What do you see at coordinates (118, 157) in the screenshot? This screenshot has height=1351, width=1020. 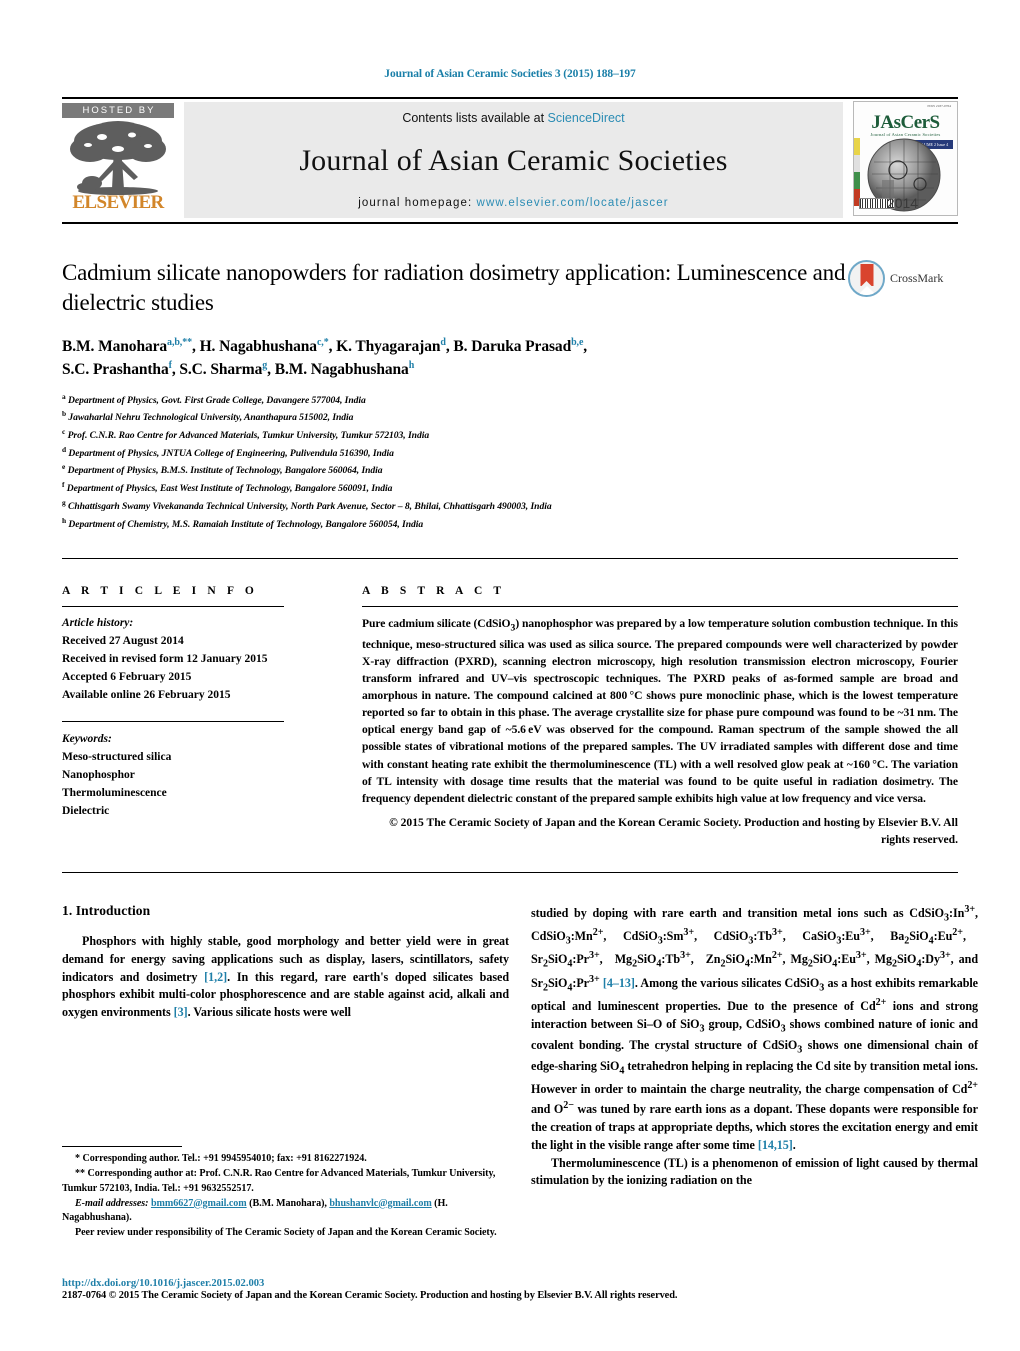 I see `elsevier-tree-icon` at bounding box center [118, 157].